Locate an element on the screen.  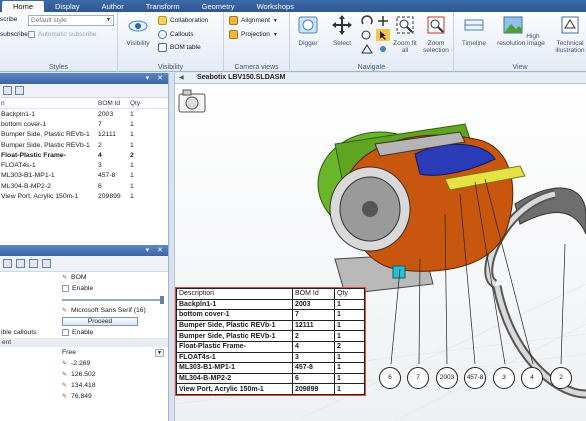
placement-value: Free is located at coordinates (69, 352).